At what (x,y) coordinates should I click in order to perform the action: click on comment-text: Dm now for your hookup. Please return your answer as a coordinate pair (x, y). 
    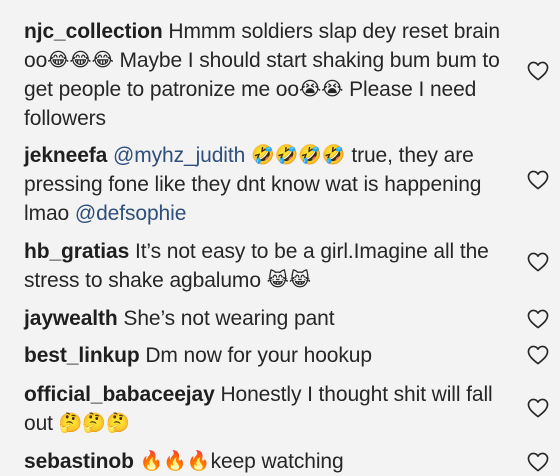
    Looking at the image, I should click on (258, 355).